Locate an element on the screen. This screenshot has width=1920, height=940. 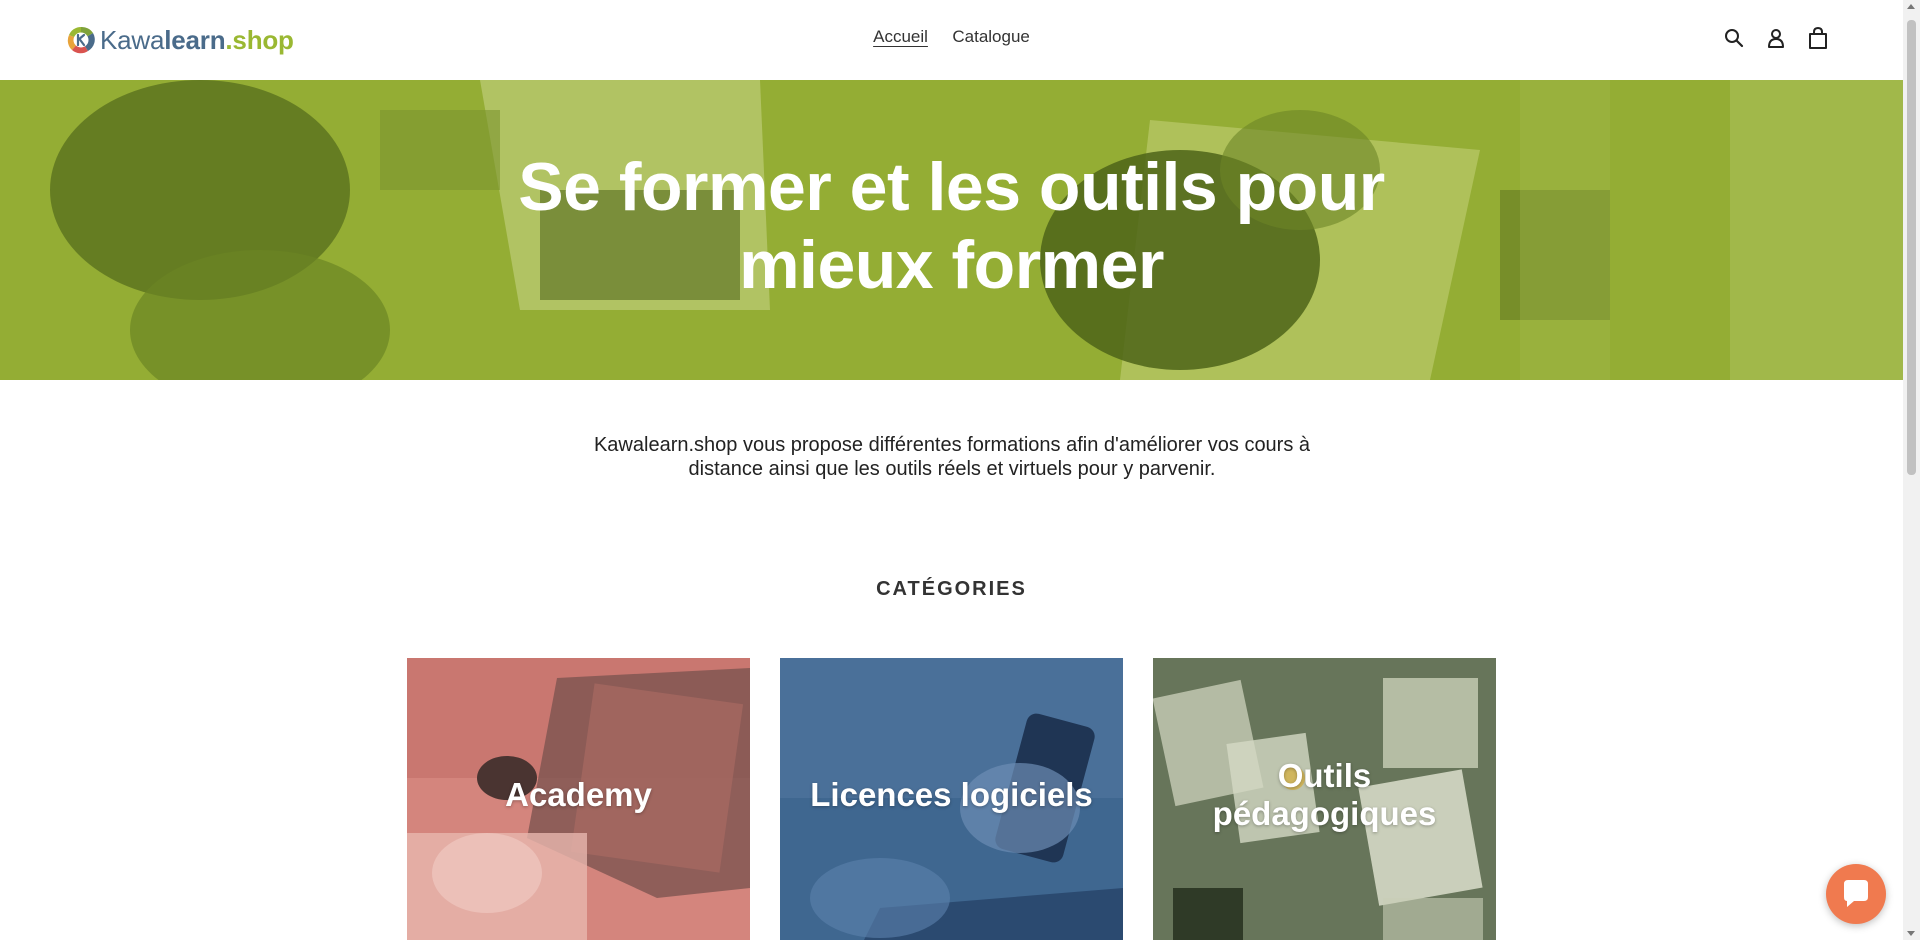
header-icons is located at coordinates (1776, 38).